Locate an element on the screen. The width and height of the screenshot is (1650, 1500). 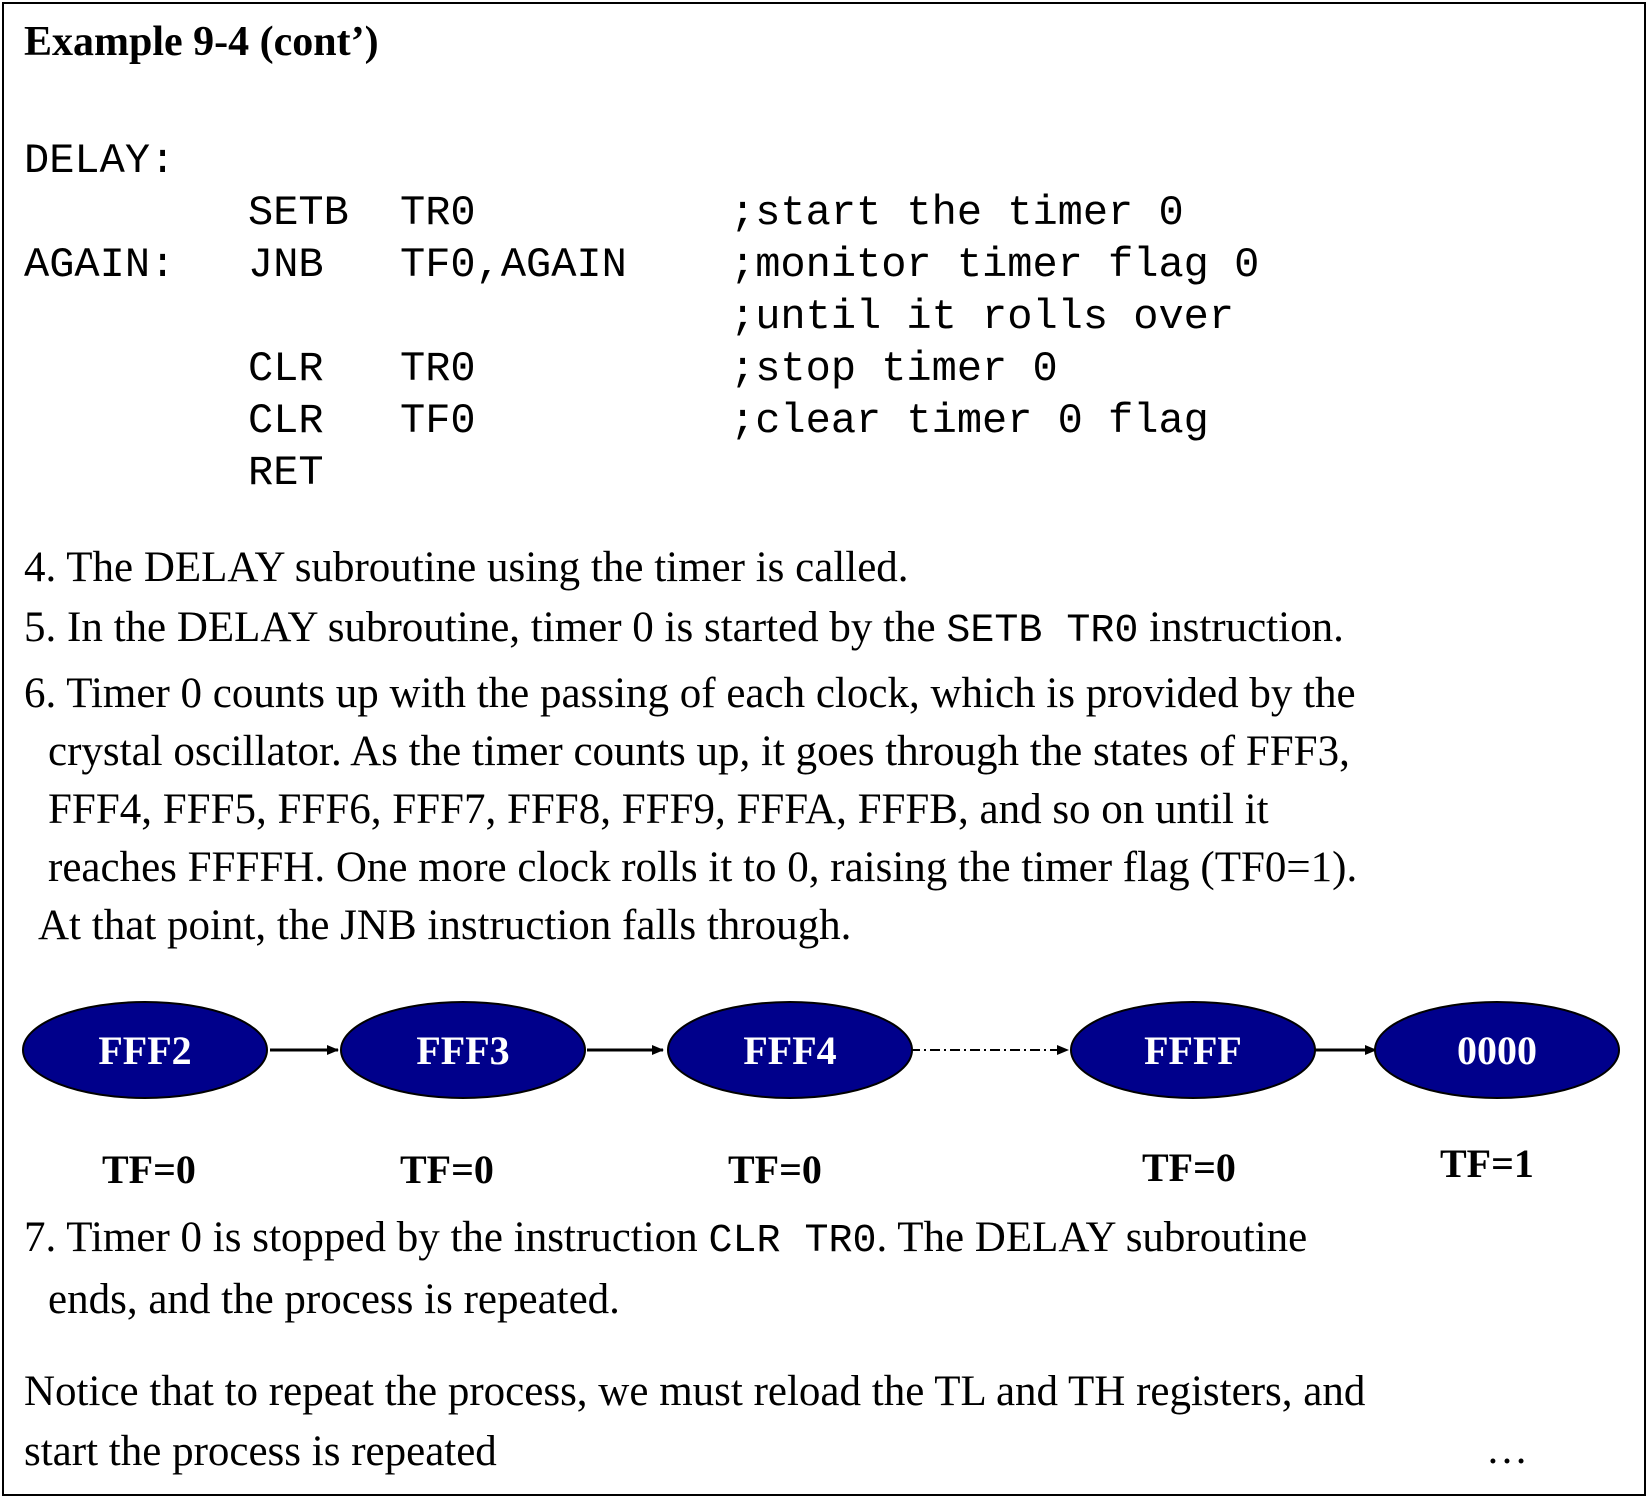
state-value: 0000 is located at coordinates (1497, 1050).